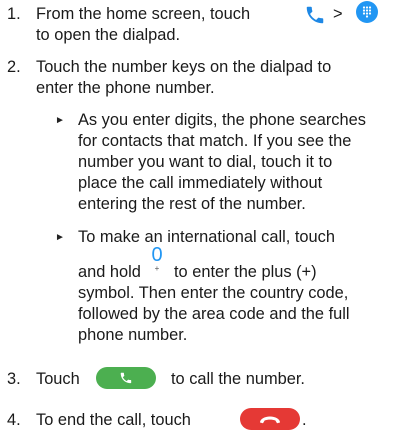 The image size is (412, 441). What do you see at coordinates (133, 335) in the screenshot?
I see `bullet-2-line-5: phone number.` at bounding box center [133, 335].